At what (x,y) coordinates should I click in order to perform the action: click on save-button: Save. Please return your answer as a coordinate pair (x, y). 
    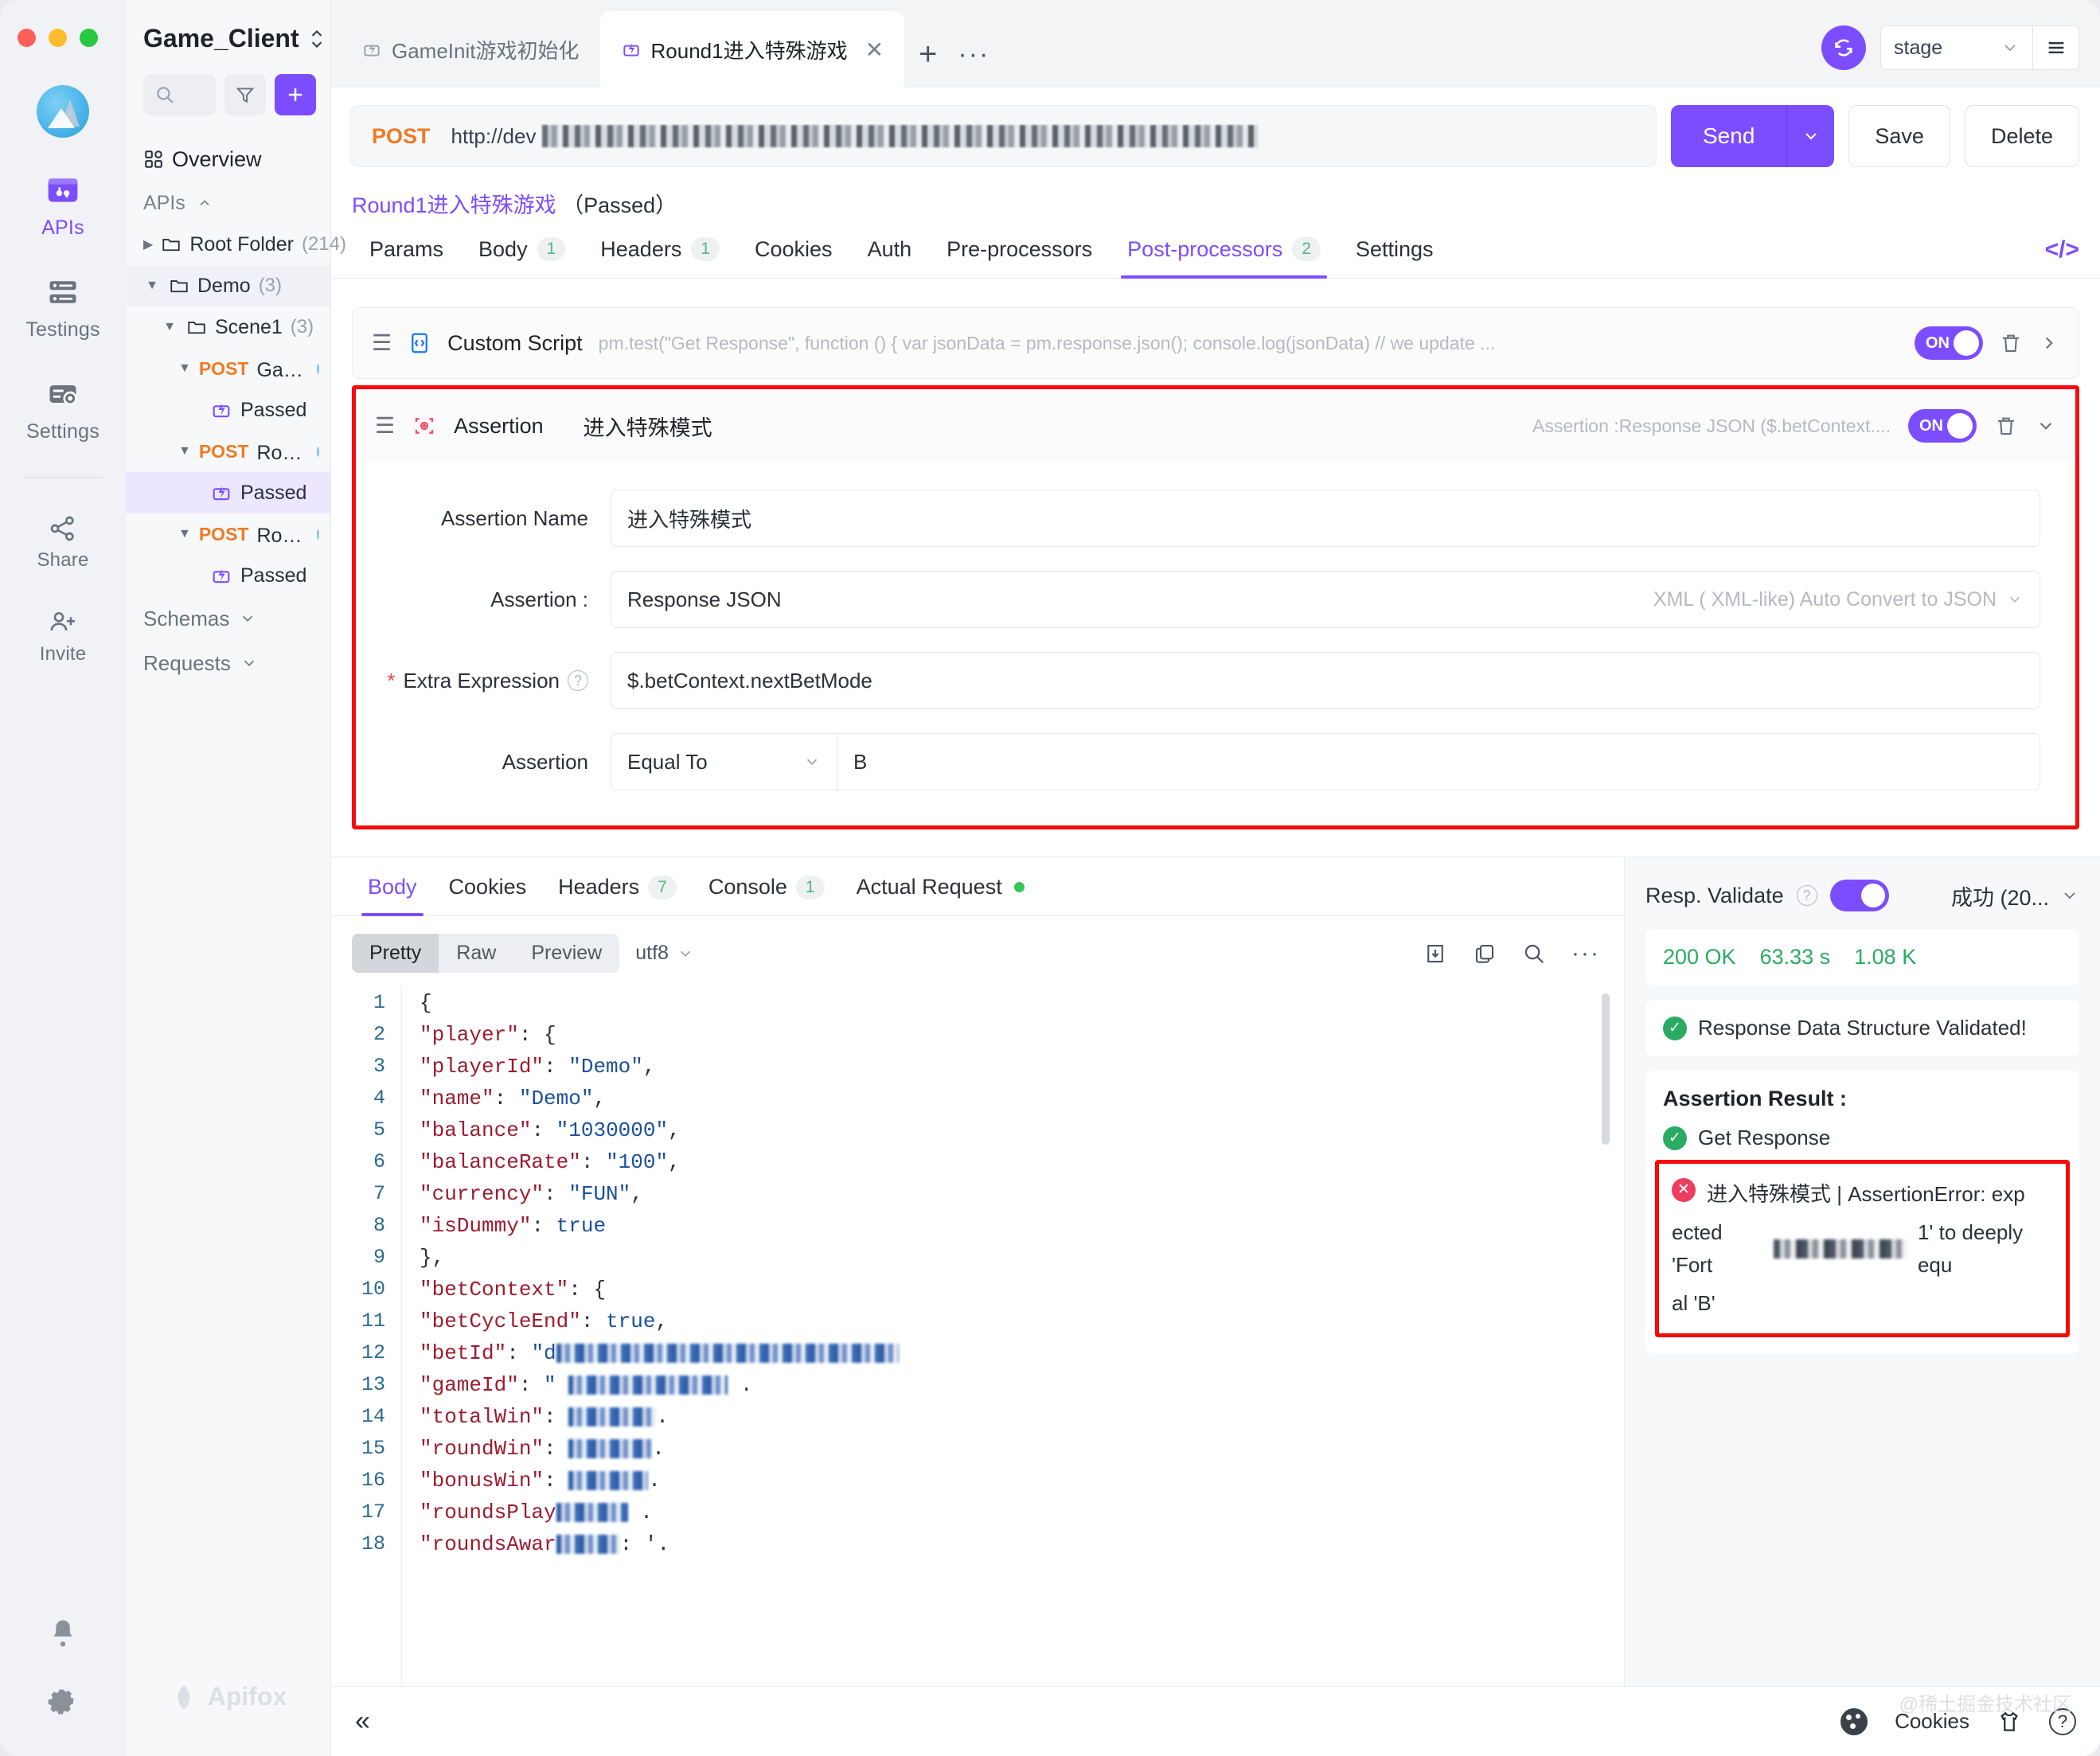
    Looking at the image, I should click on (1899, 136).